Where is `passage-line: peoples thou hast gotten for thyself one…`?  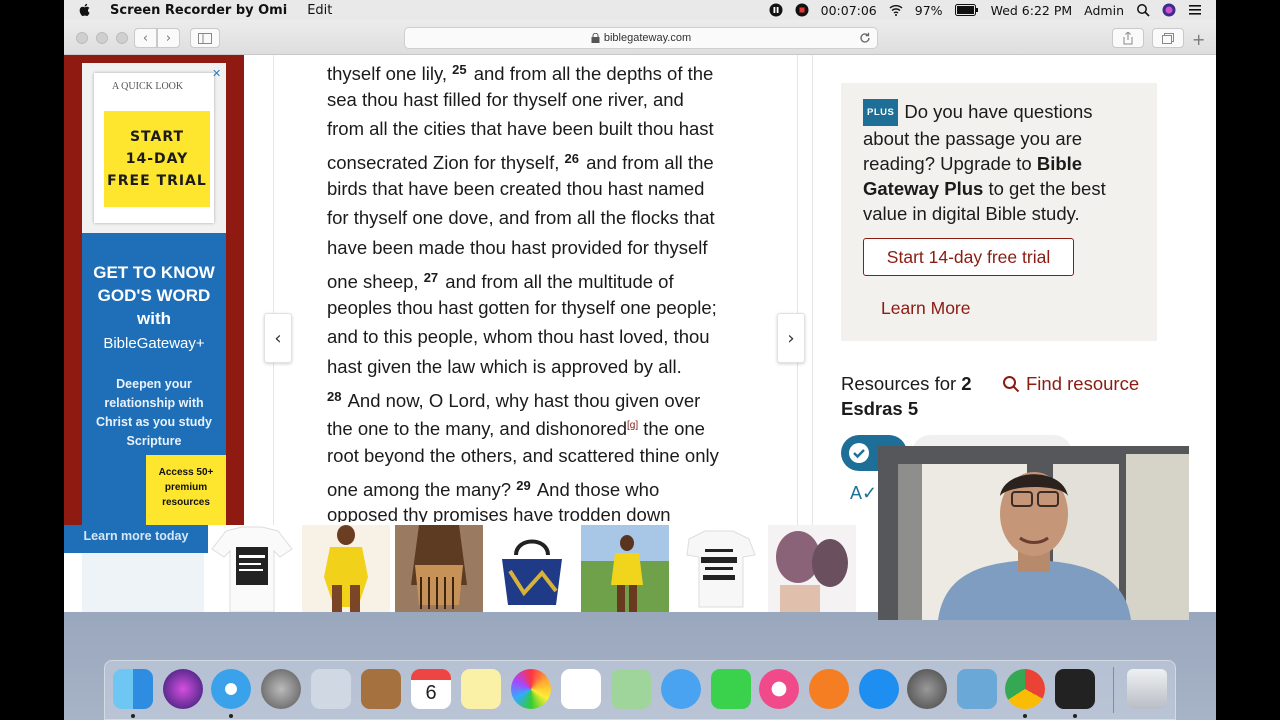 passage-line: peoples thou hast gotten for thyself one… is located at coordinates (537, 308).